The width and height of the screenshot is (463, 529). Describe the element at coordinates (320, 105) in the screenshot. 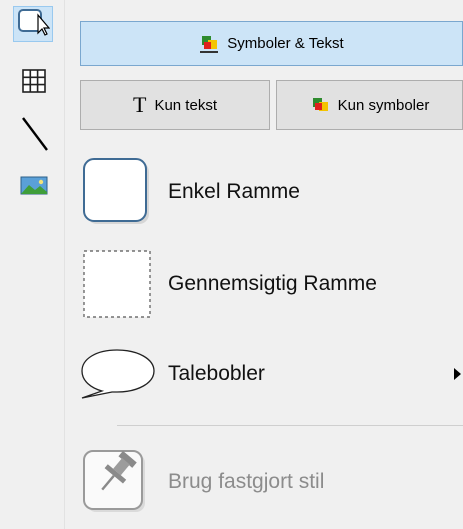

I see `symbols-only-icon` at that location.